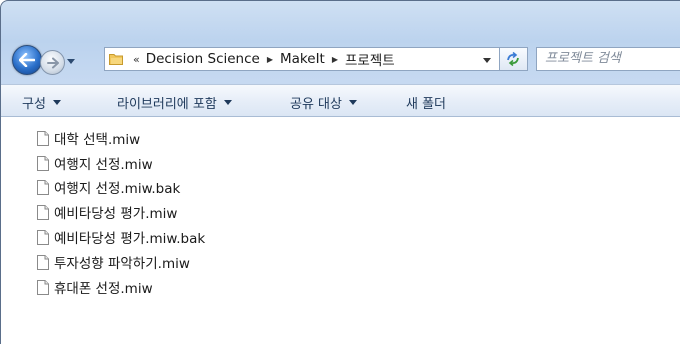 This screenshot has width=680, height=344. Describe the element at coordinates (203, 59) in the screenshot. I see `breadcrumb-decision-science: Decision Science` at that location.